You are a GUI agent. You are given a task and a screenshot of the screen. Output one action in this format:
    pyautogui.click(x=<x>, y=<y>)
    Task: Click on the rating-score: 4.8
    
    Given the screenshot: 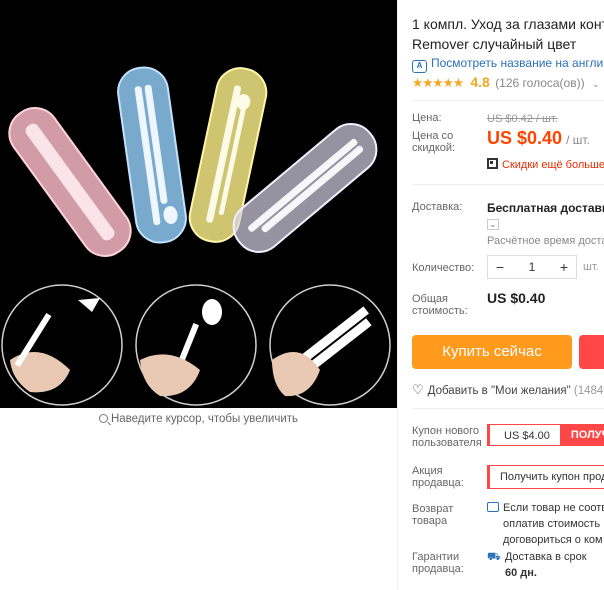 What is the action you would take?
    pyautogui.click(x=480, y=82)
    